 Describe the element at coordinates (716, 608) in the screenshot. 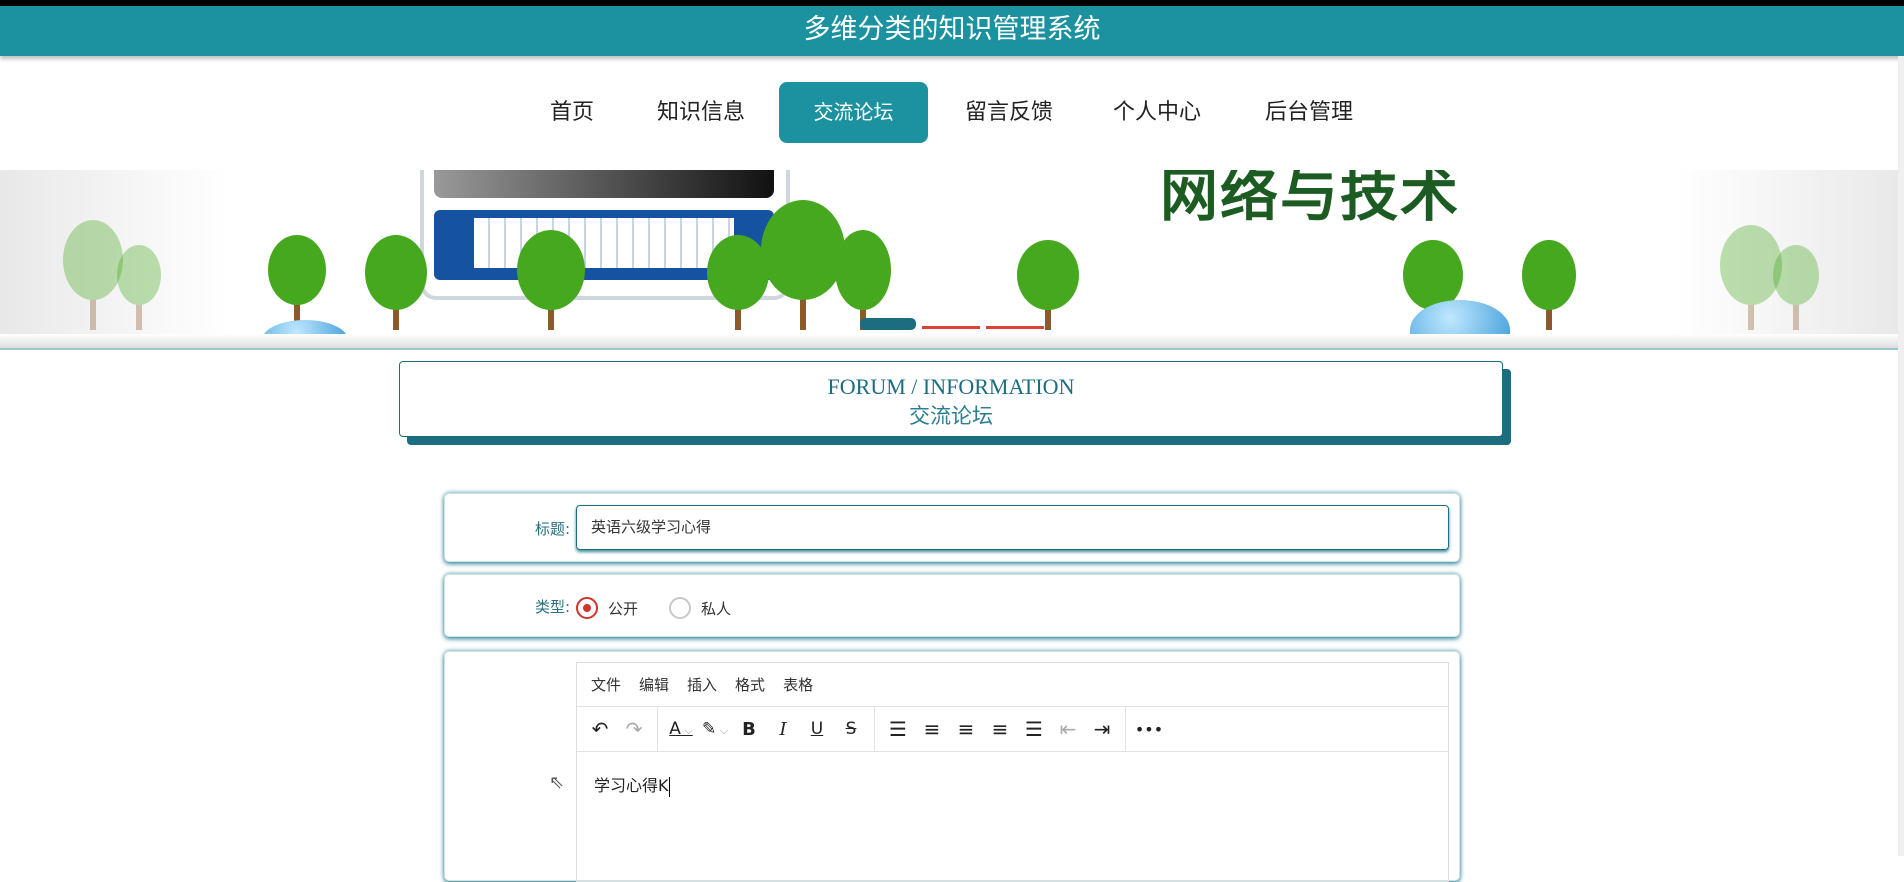

I see `radio-private-label: 私人` at that location.